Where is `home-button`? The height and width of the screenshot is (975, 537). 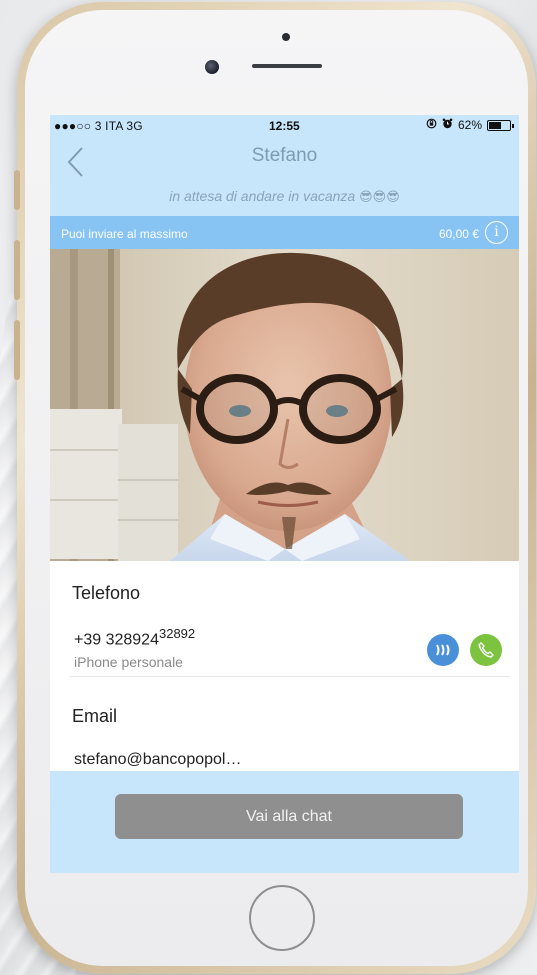
home-button is located at coordinates (282, 918).